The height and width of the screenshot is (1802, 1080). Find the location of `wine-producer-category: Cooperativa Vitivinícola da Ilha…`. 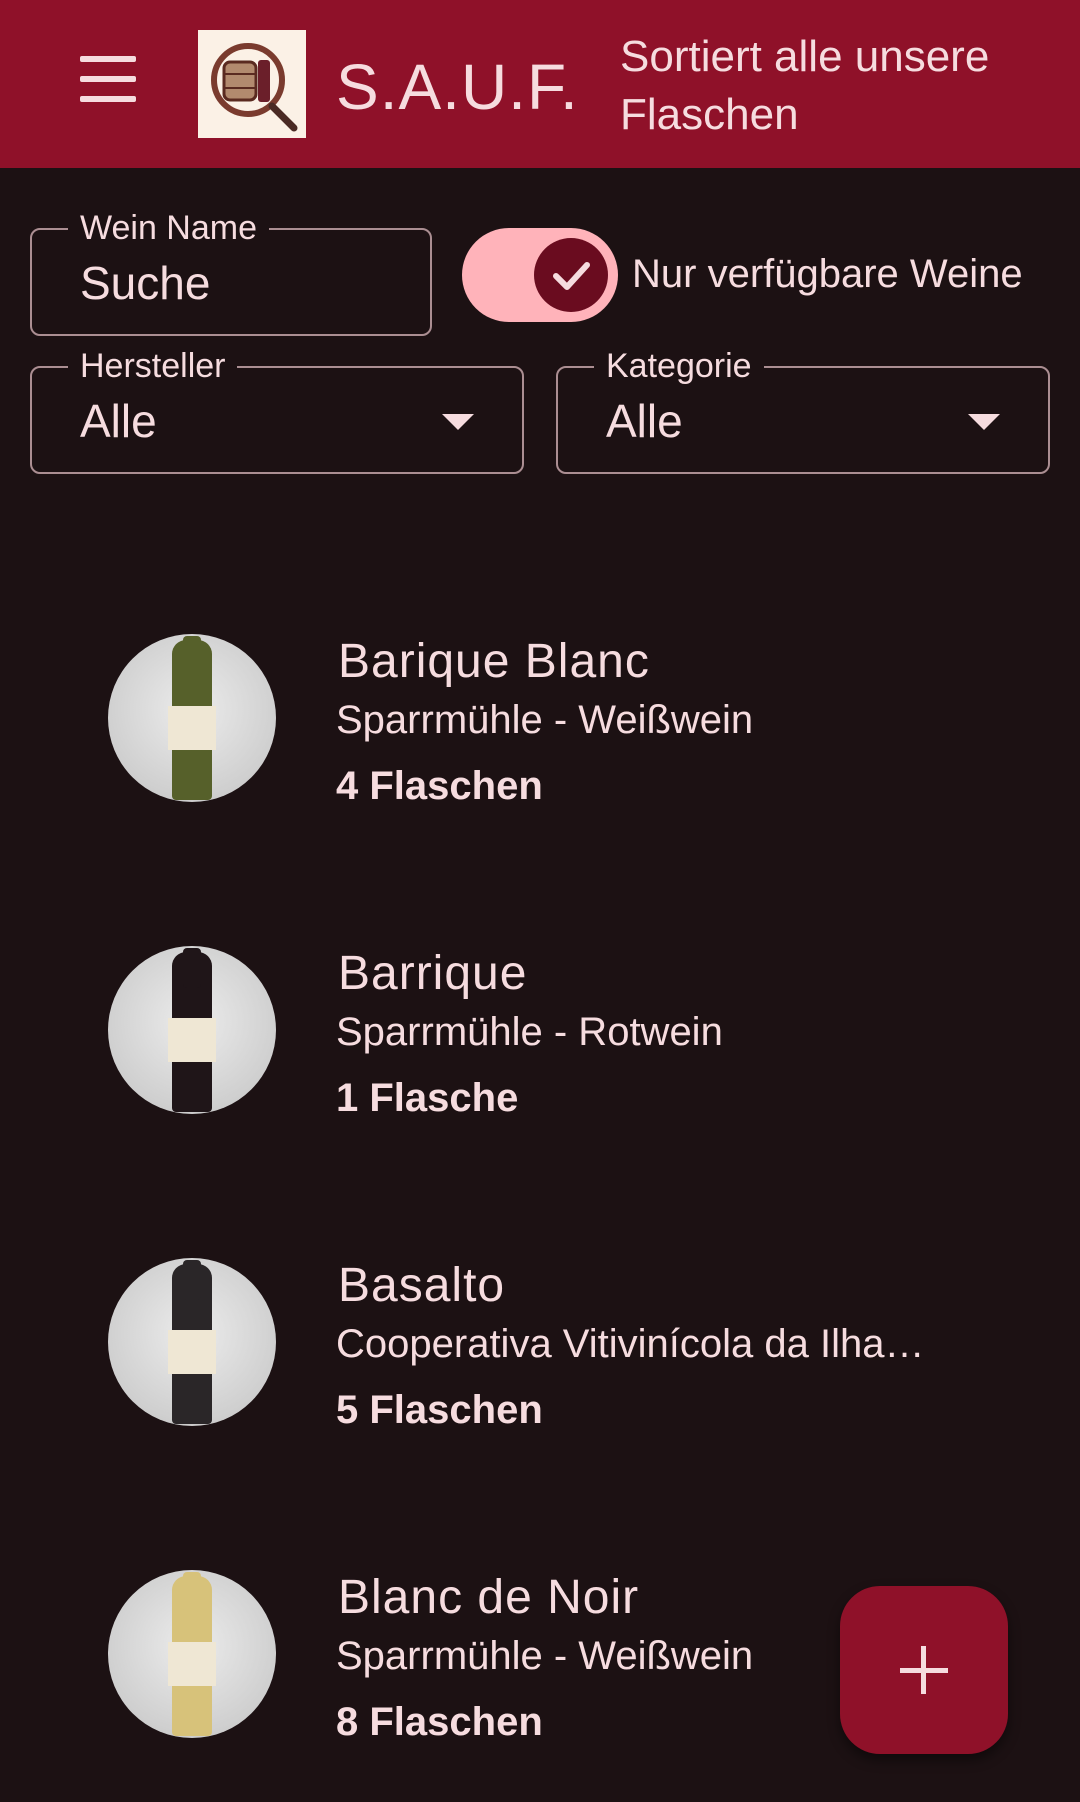

wine-producer-category: Cooperativa Vitivinícola da Ilha… is located at coordinates (630, 1344).